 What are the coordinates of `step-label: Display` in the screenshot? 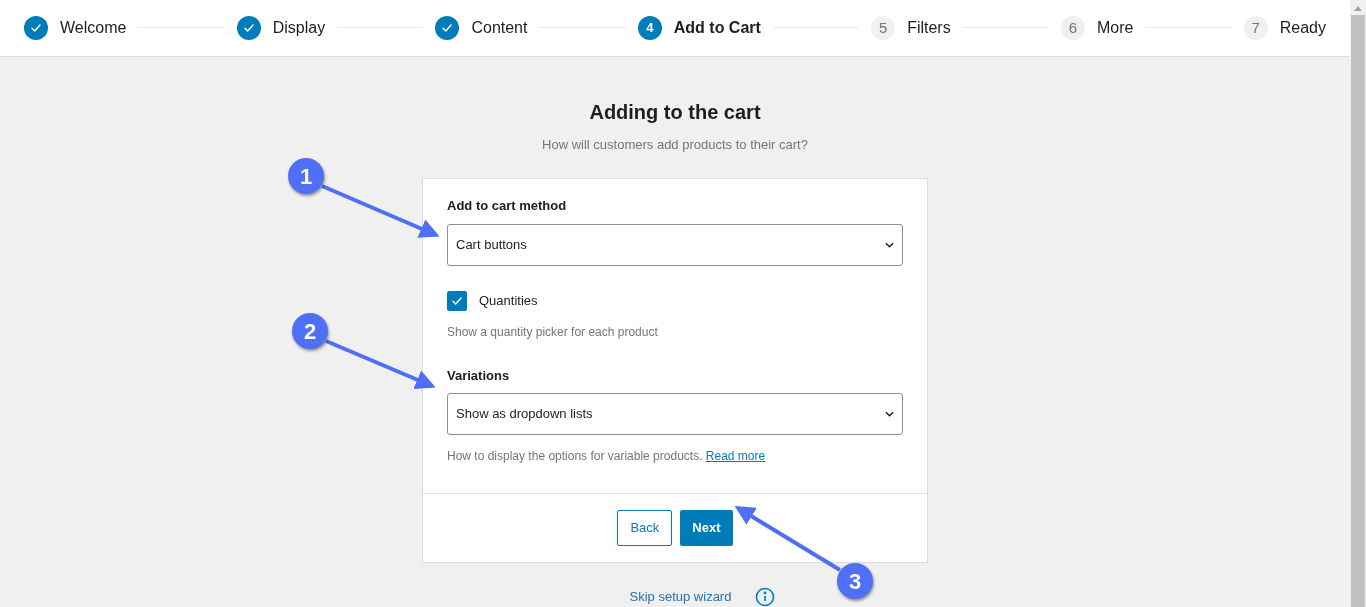 It's located at (299, 27).